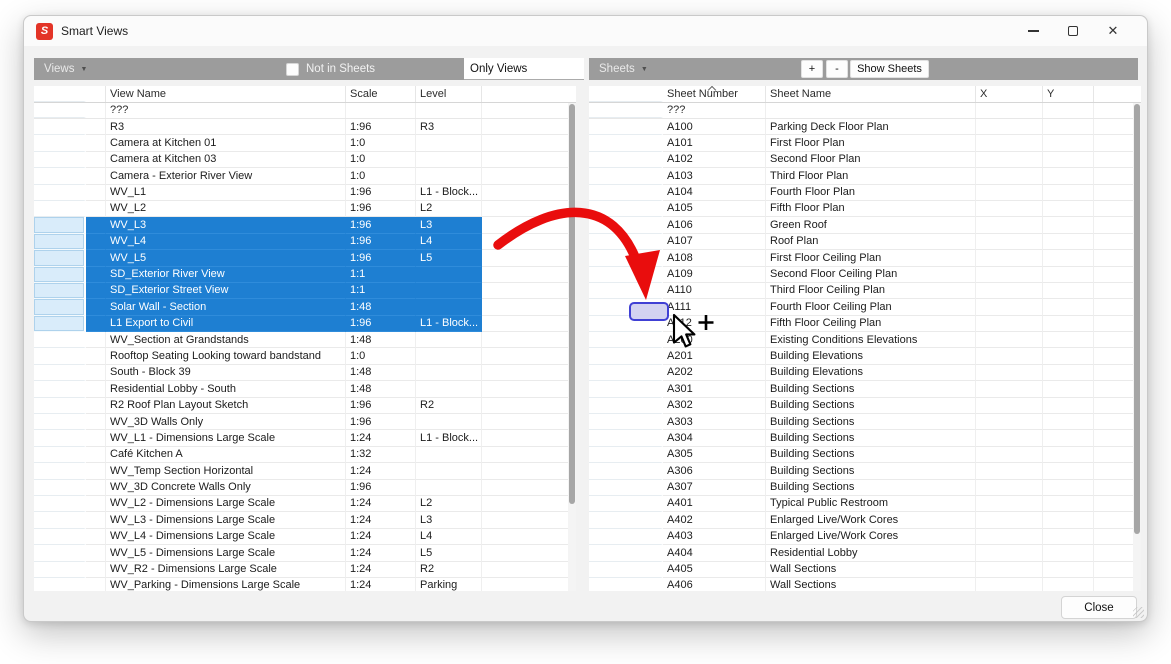  Describe the element at coordinates (572, 304) in the screenshot. I see `scrollbar-thumb` at that location.